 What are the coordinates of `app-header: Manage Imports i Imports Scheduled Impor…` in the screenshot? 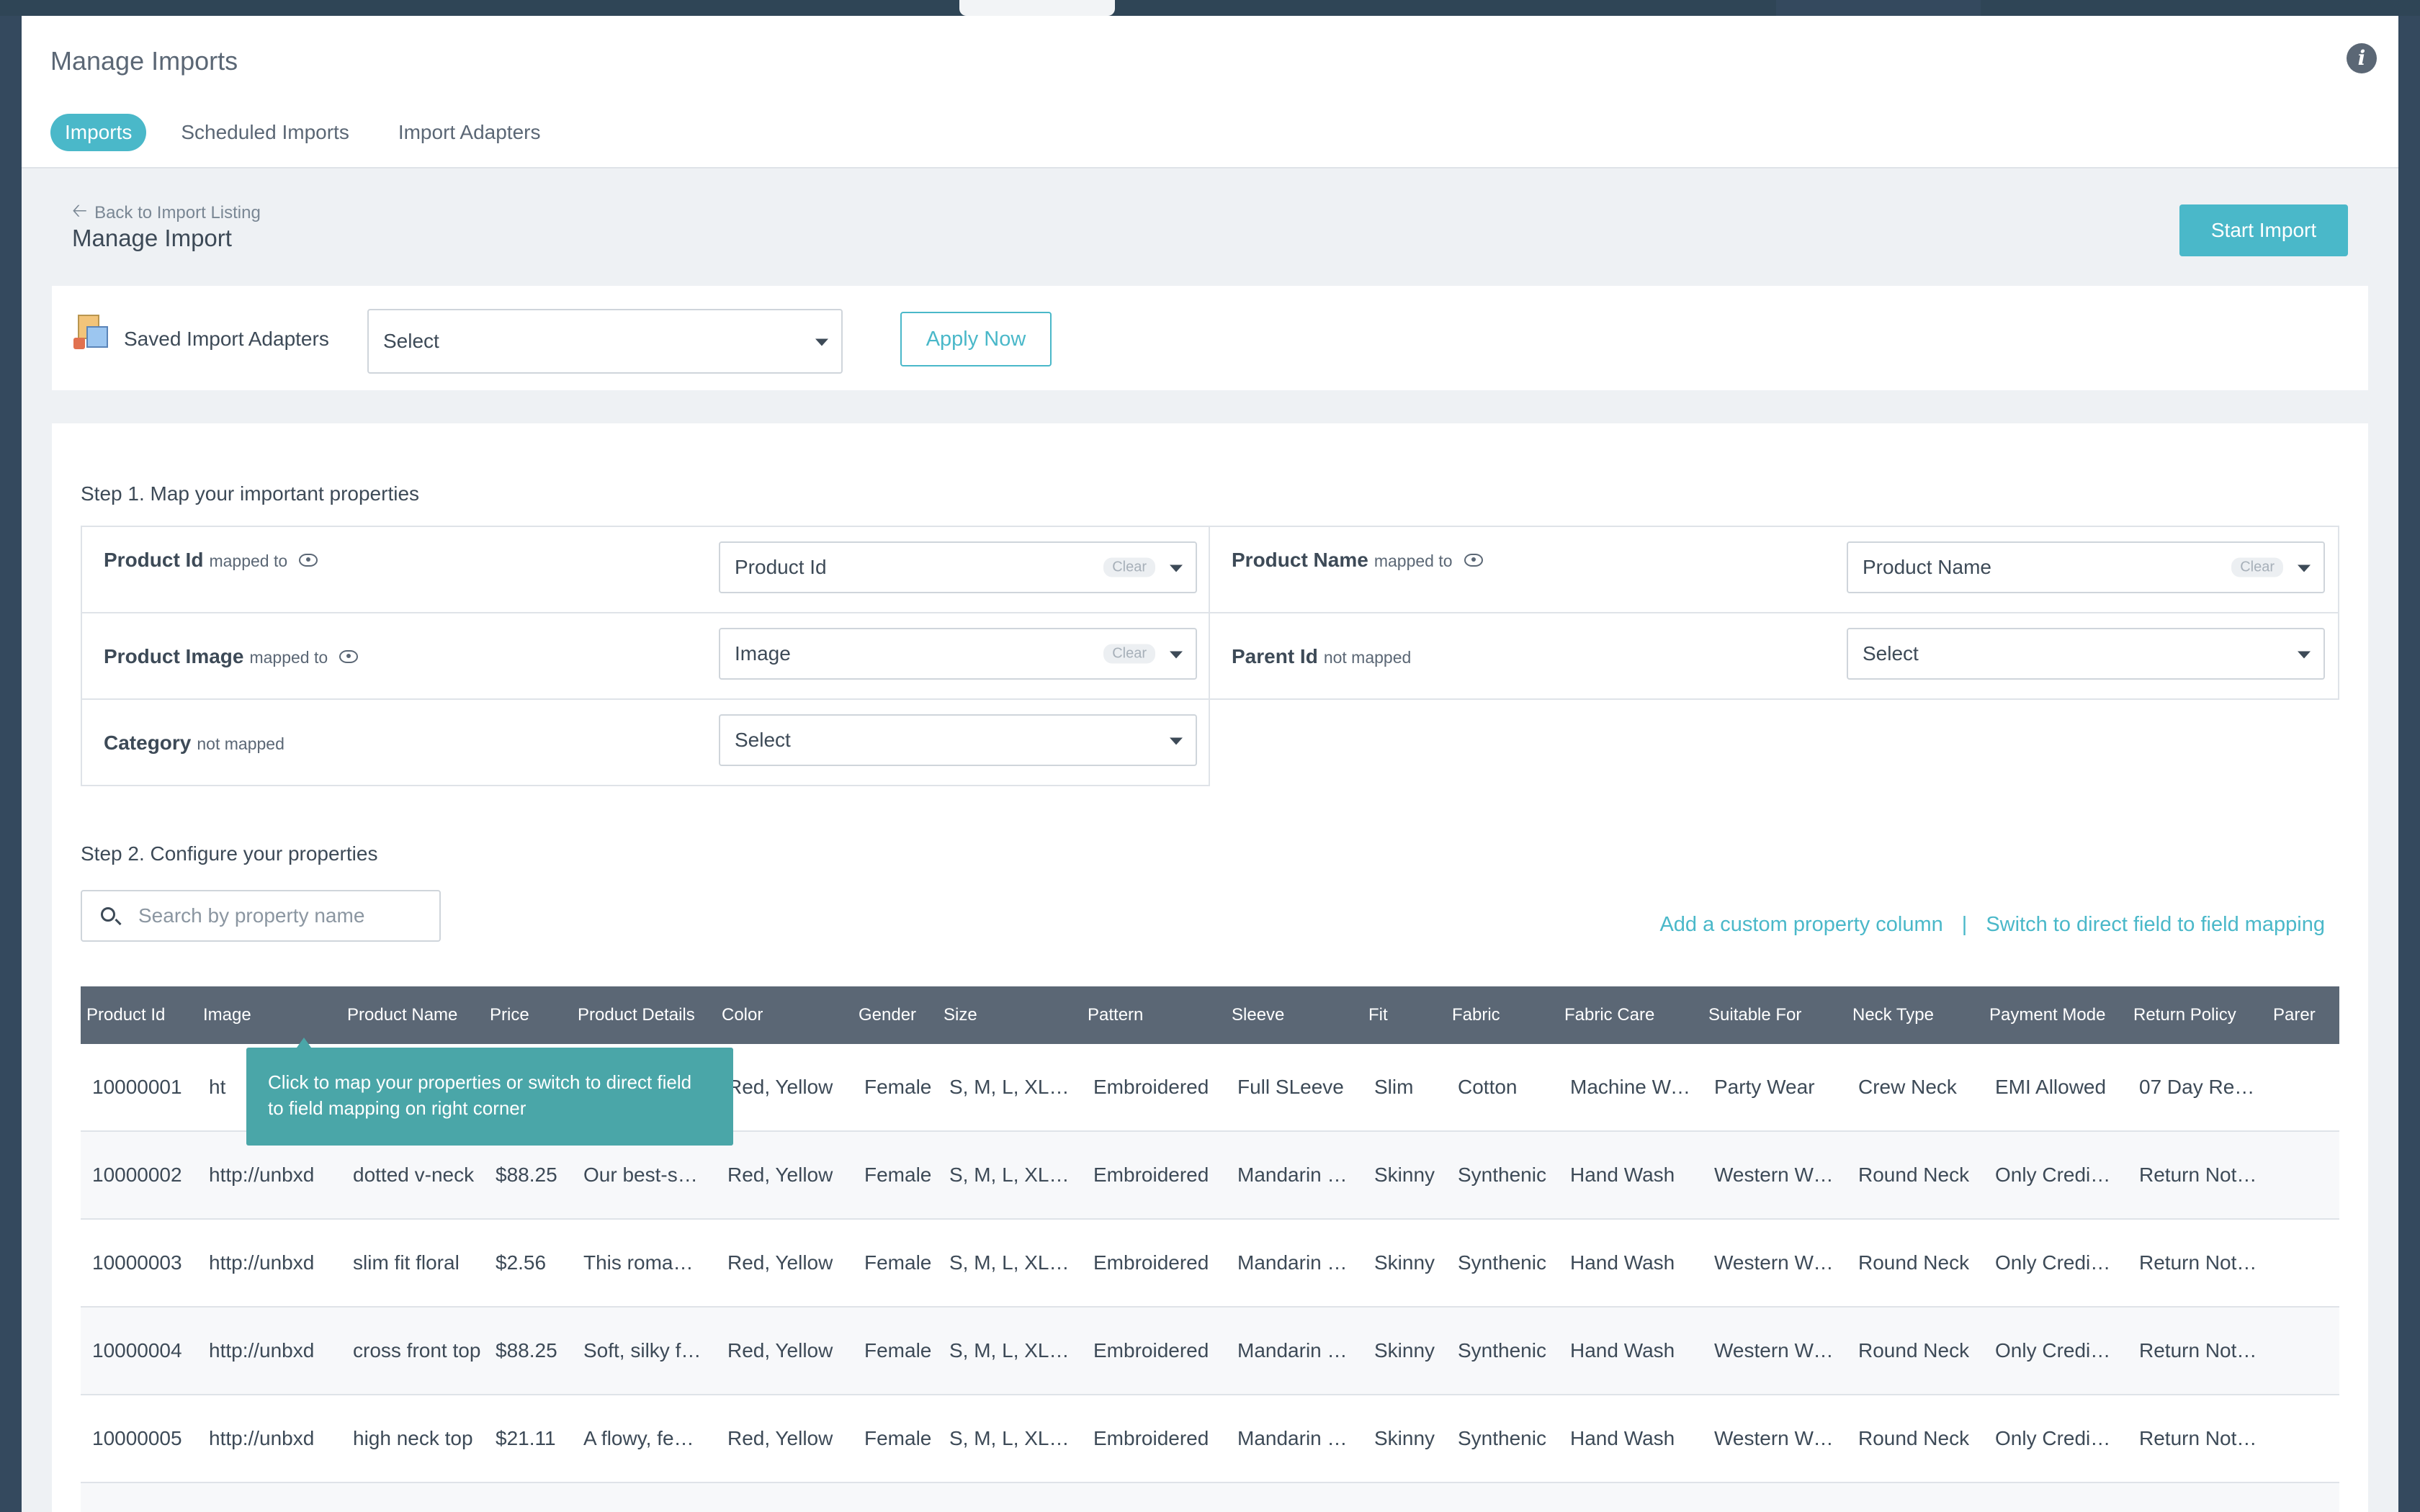 It's located at (1210, 92).